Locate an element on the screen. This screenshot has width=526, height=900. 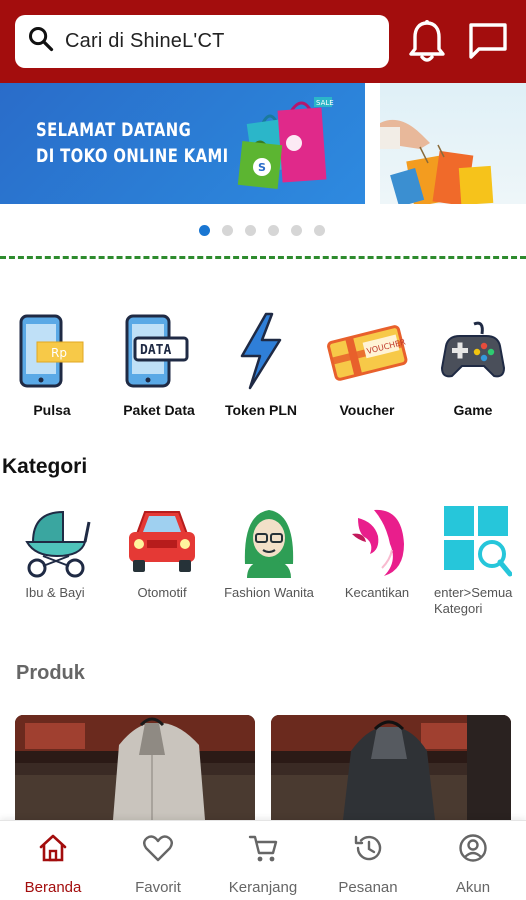
category-label: Ibu & Bayi is located at coordinates (55, 592).